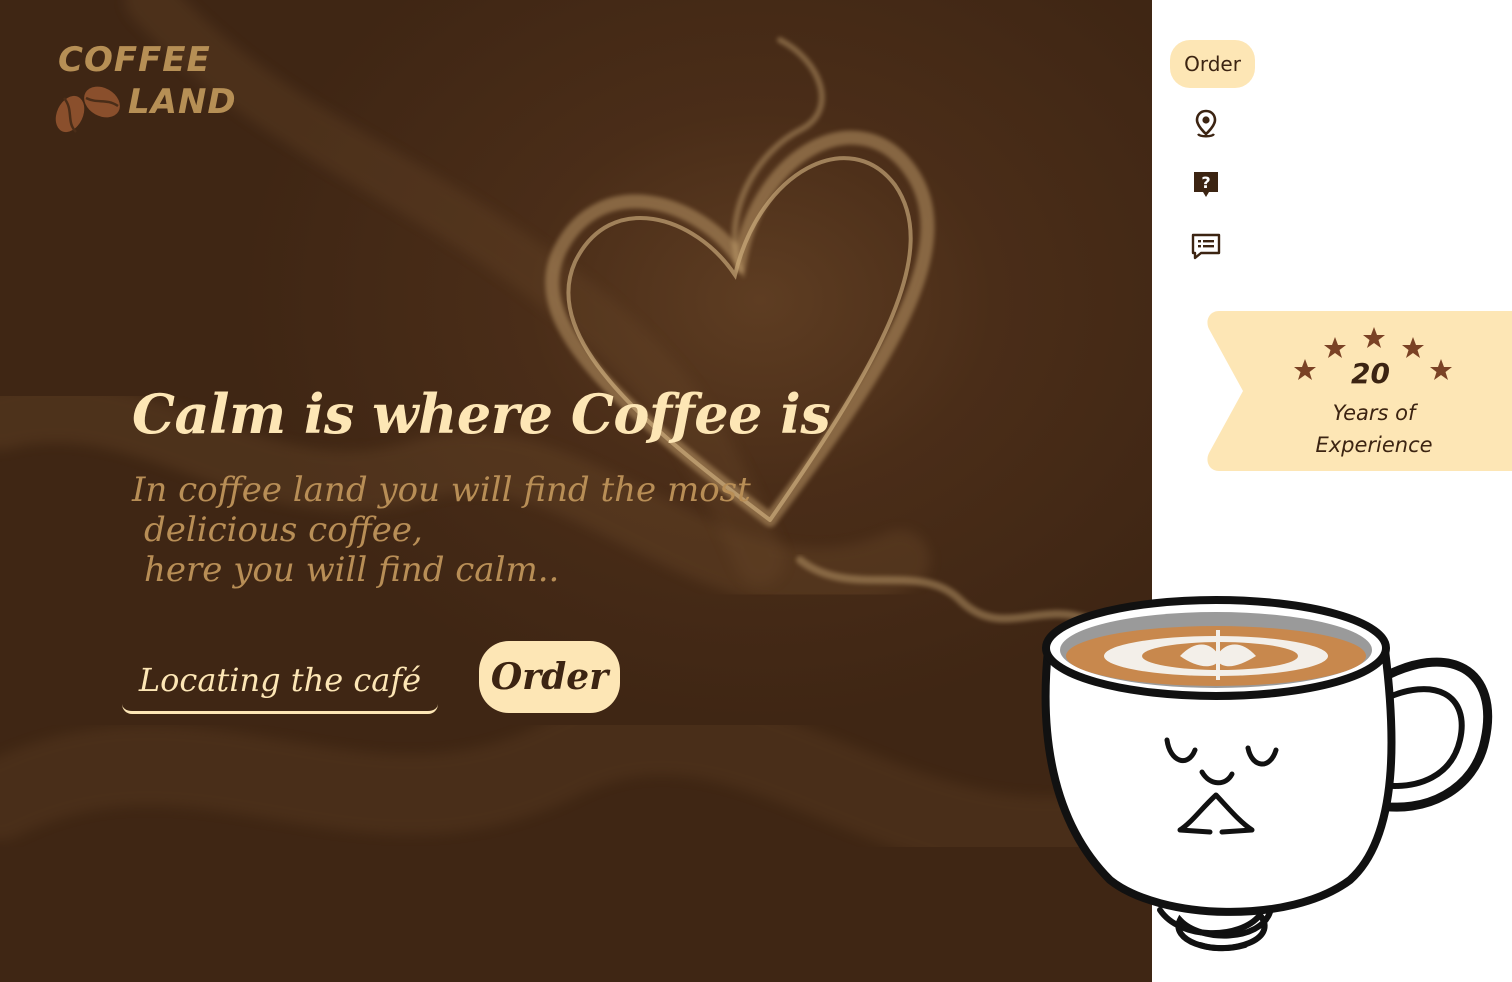  What do you see at coordinates (1370, 373) in the screenshot?
I see `experience-years-number: 20` at bounding box center [1370, 373].